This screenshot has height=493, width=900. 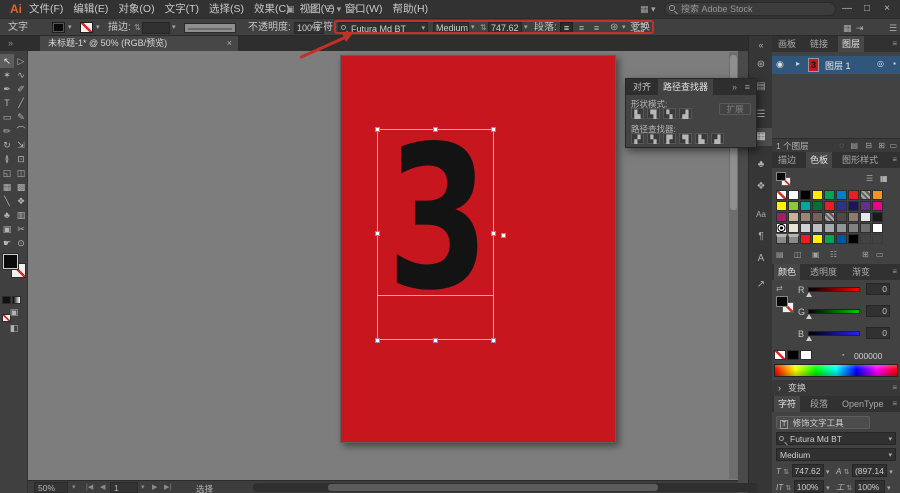 What do you see at coordinates (823, 422) in the screenshot?
I see `touch-type-tool-button: T 修饰文字工具` at bounding box center [823, 422].